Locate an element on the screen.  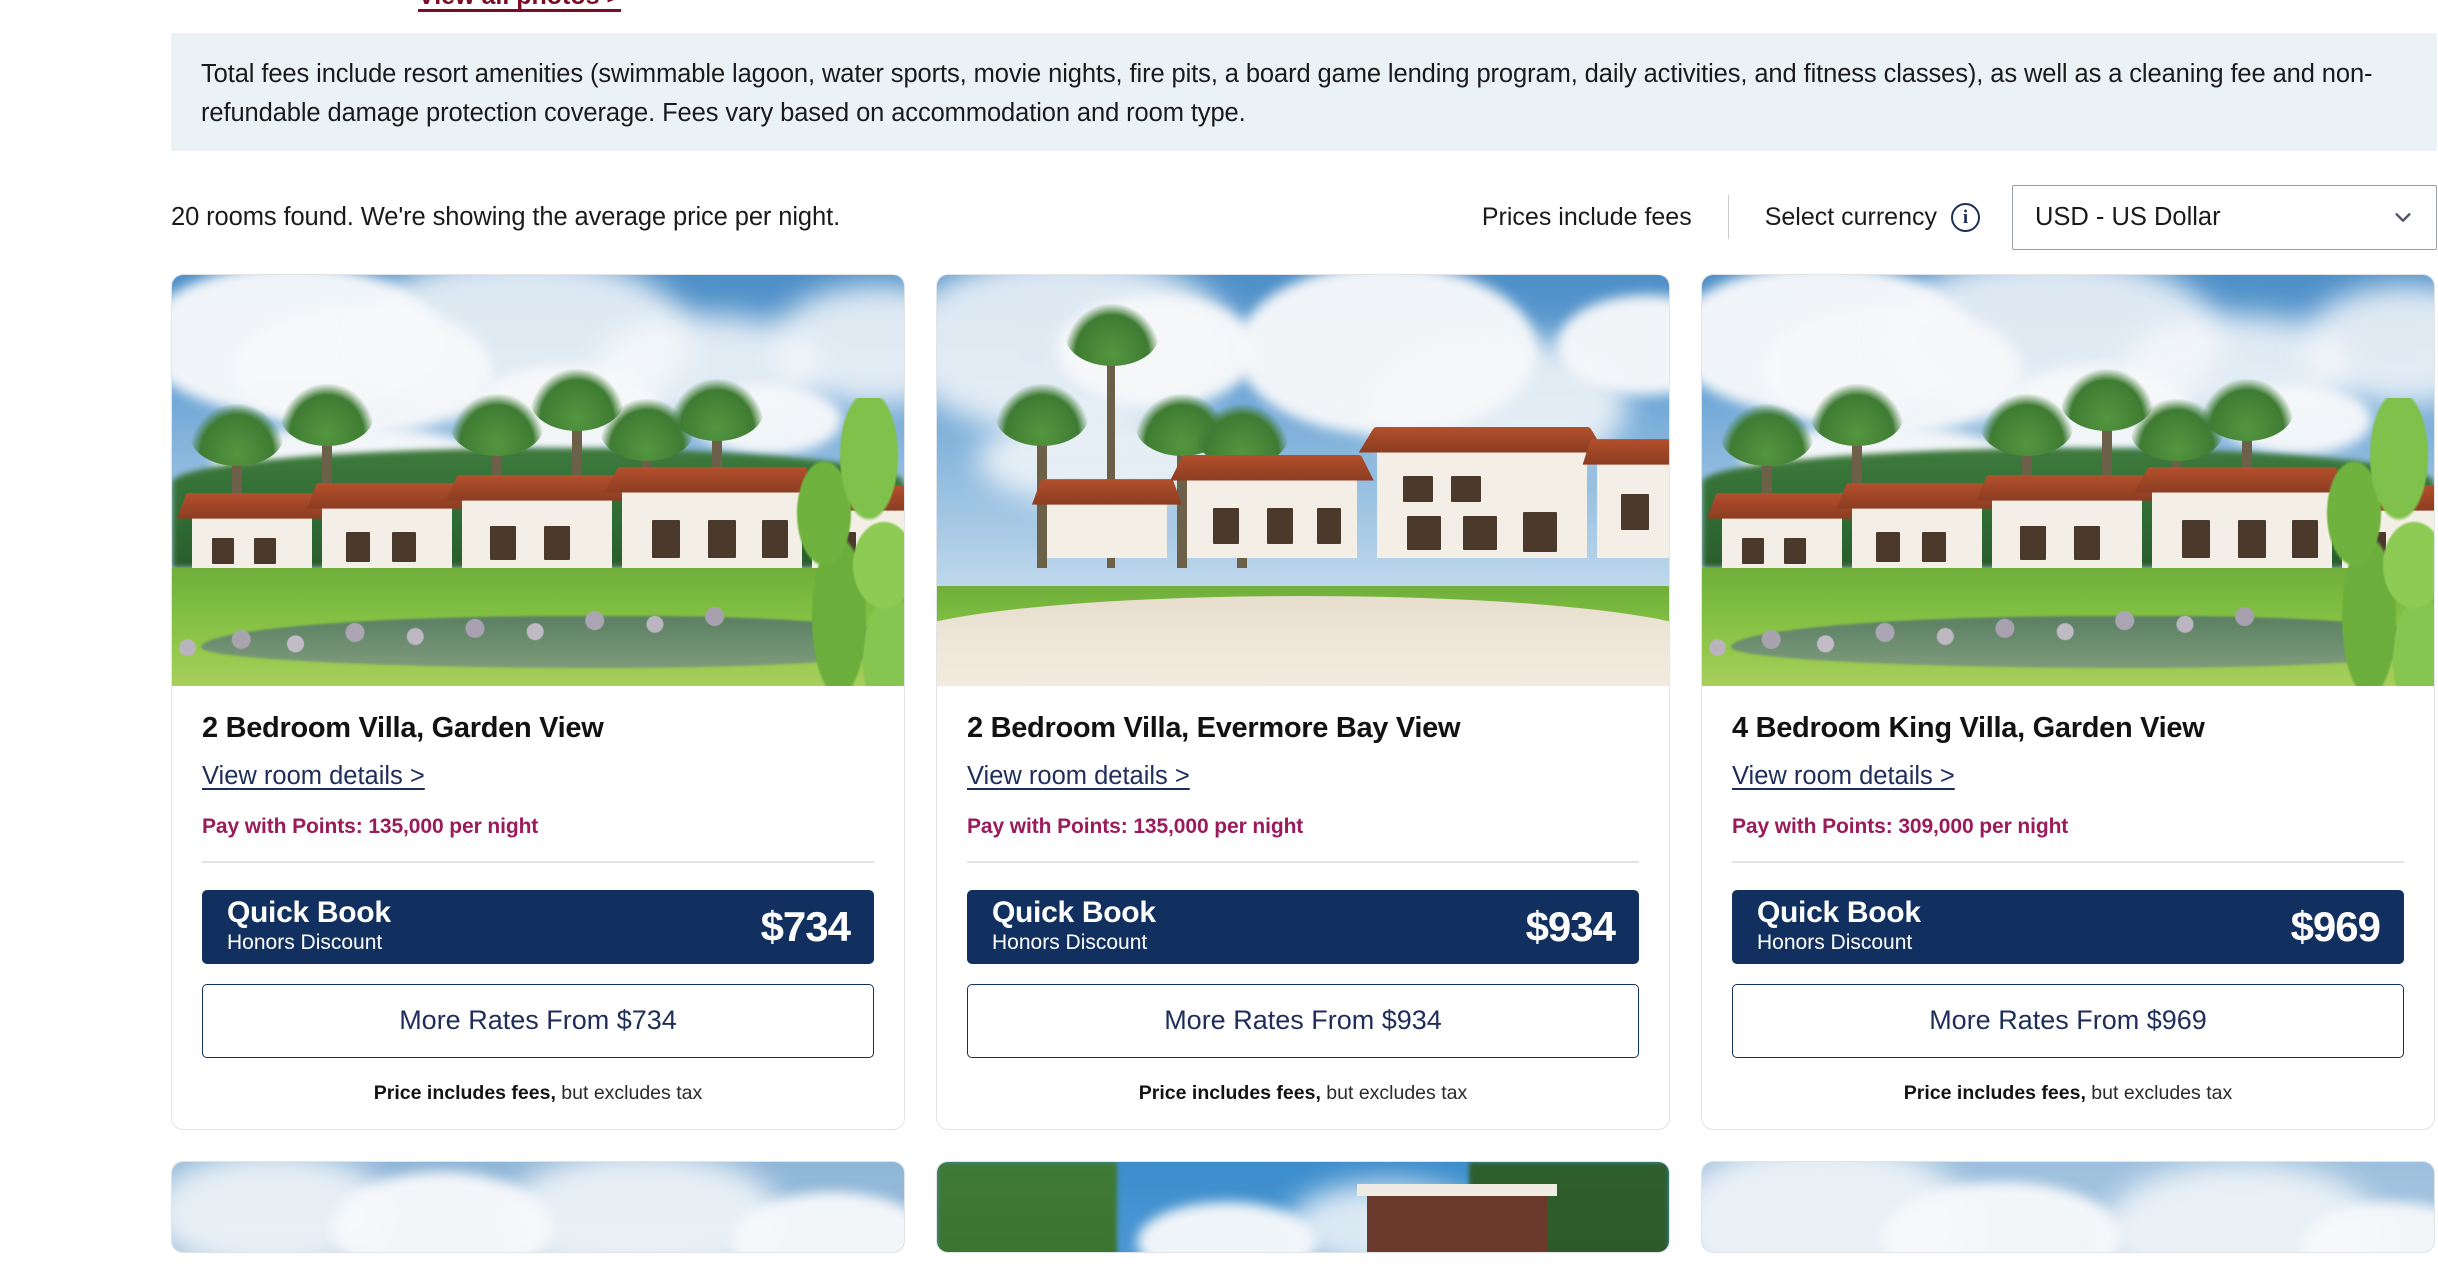
room-photo-resort-sky-trees is located at coordinates (538, 1206).